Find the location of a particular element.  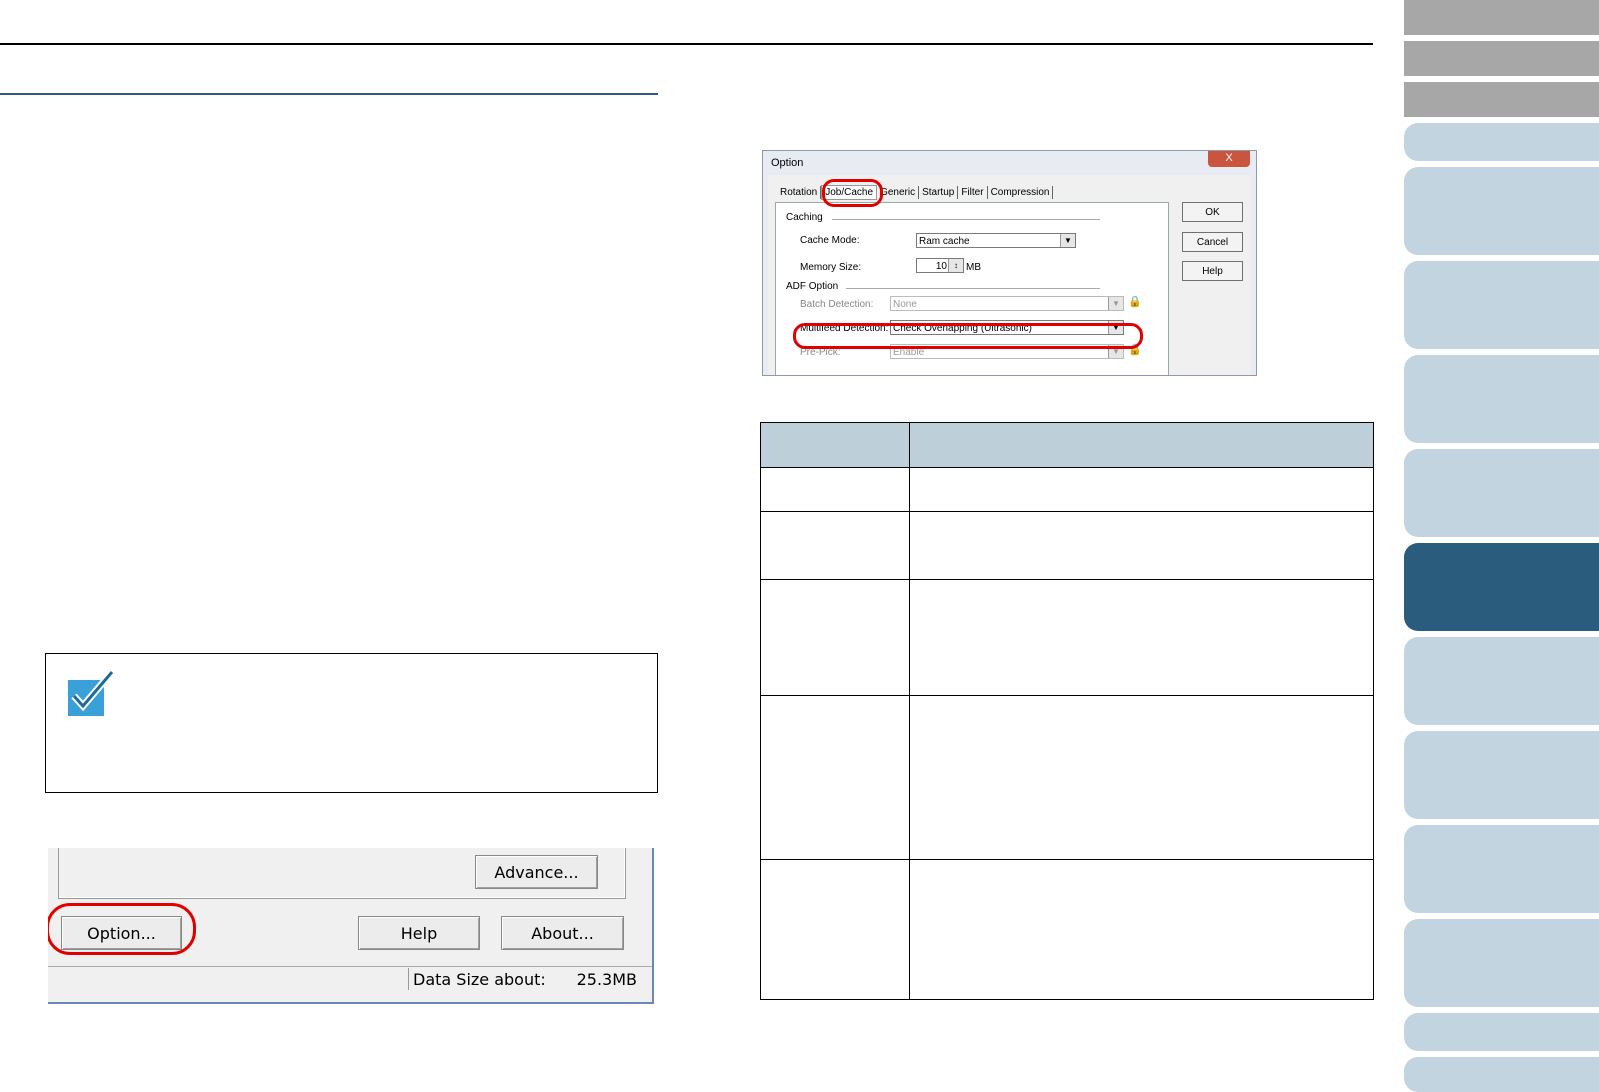

batch-detection-label: Batch Detection: is located at coordinates (837, 304).